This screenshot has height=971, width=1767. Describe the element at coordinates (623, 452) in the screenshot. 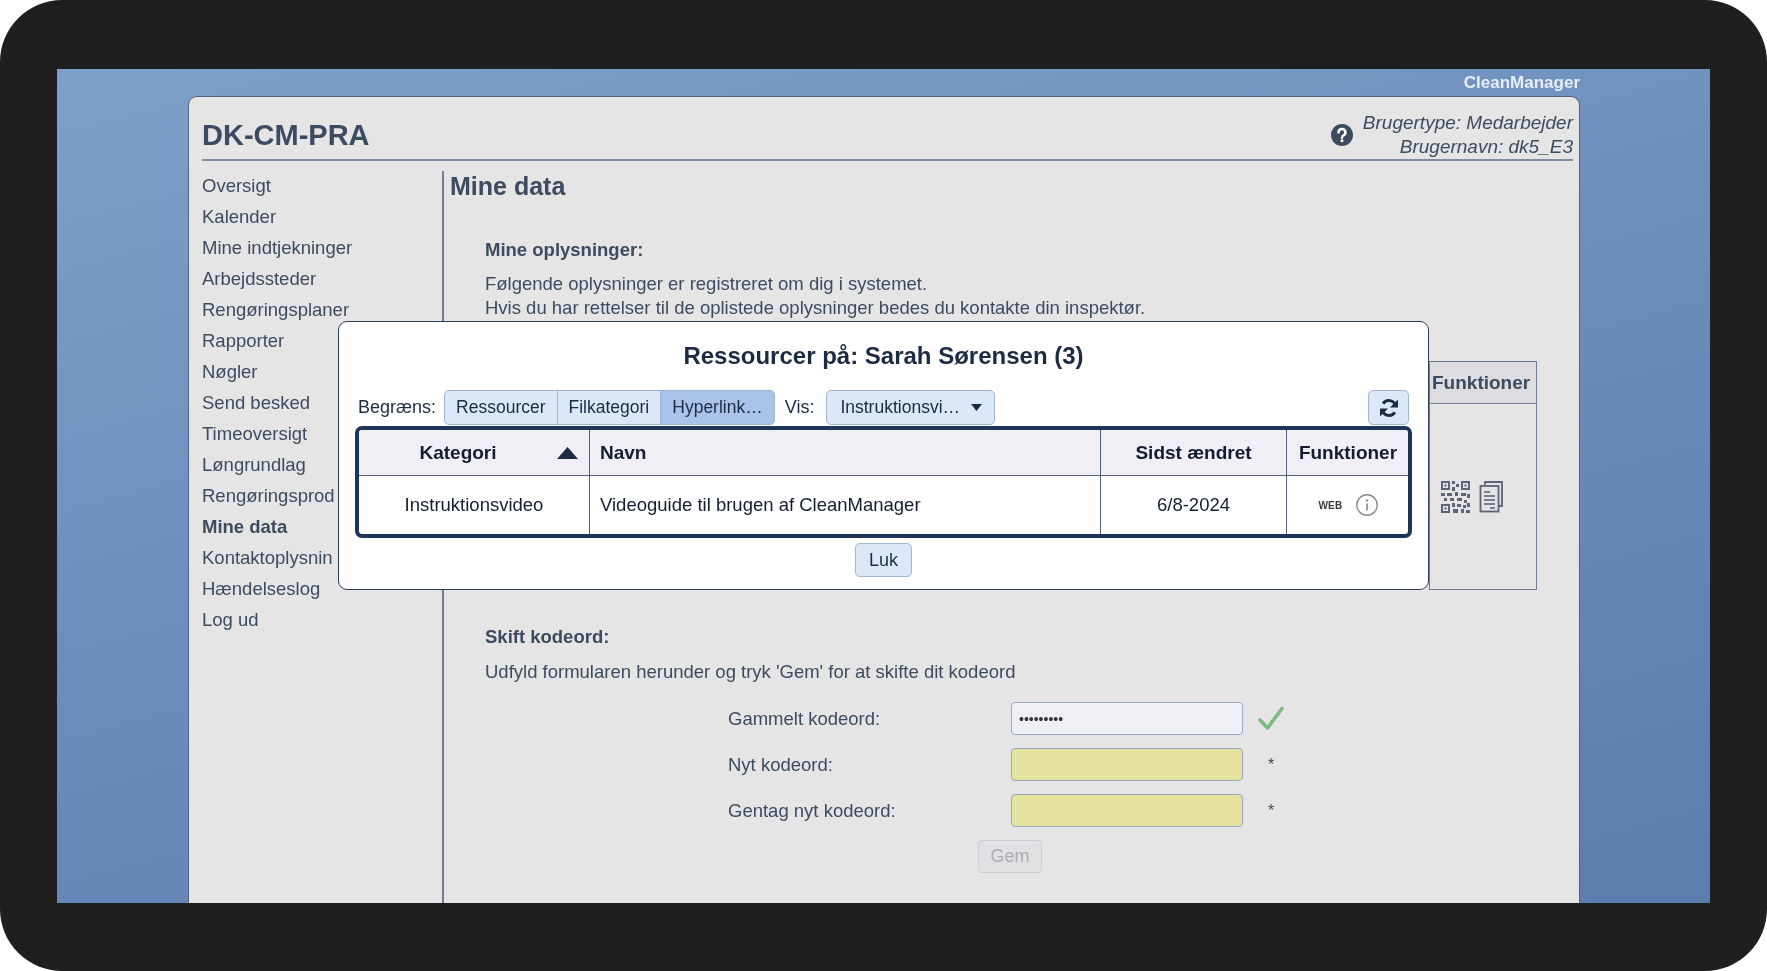

I see `column-header: Navn` at that location.